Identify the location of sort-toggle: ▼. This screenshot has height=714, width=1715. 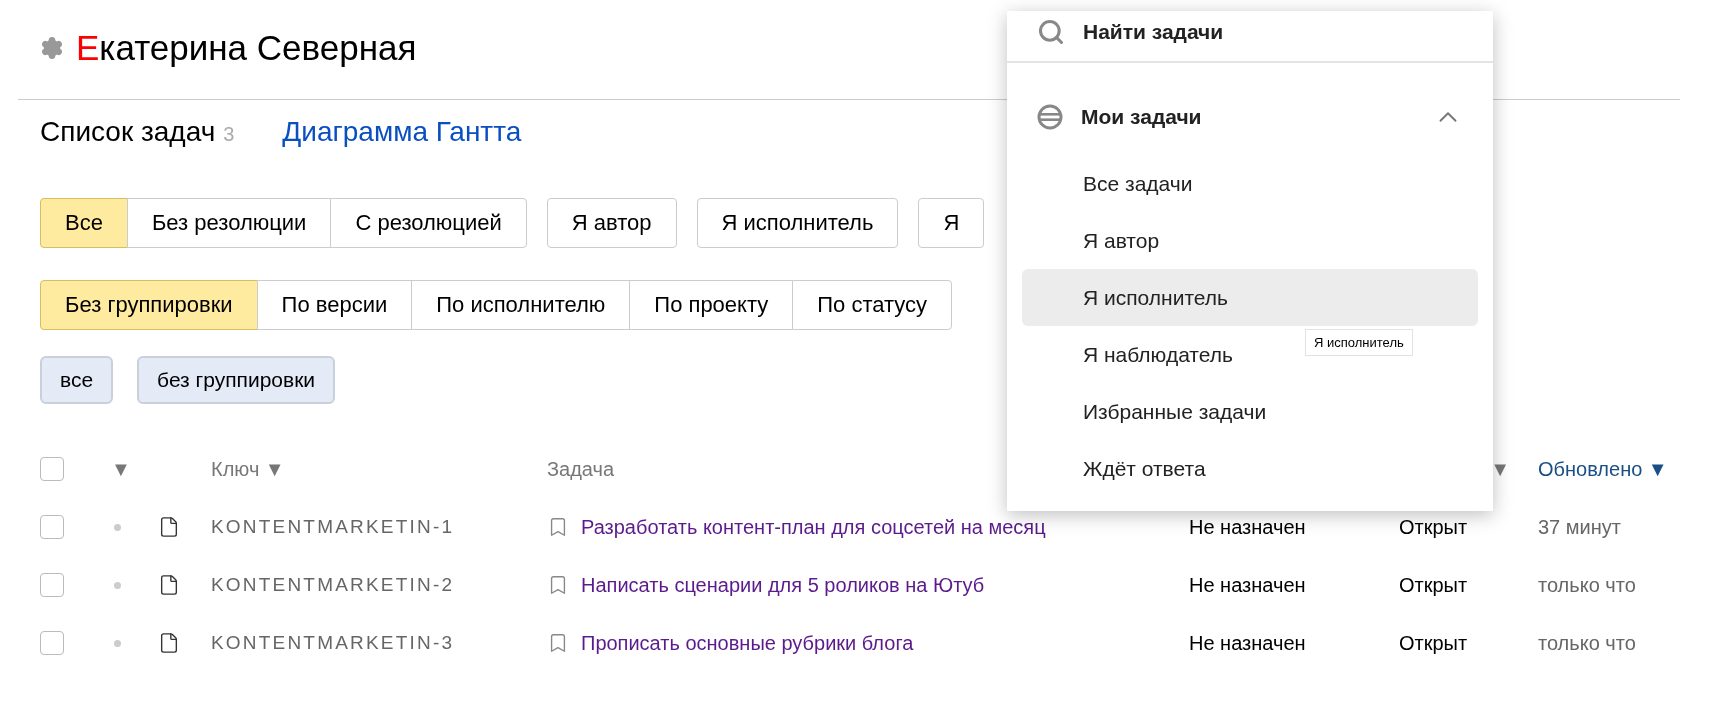
(121, 469).